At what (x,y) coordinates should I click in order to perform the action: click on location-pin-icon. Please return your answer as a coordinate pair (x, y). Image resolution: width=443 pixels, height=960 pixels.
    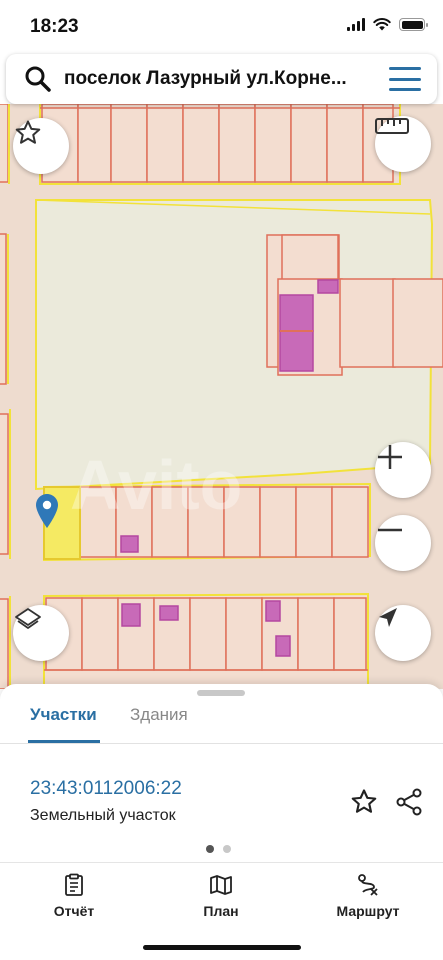
    Looking at the image, I should click on (47, 511).